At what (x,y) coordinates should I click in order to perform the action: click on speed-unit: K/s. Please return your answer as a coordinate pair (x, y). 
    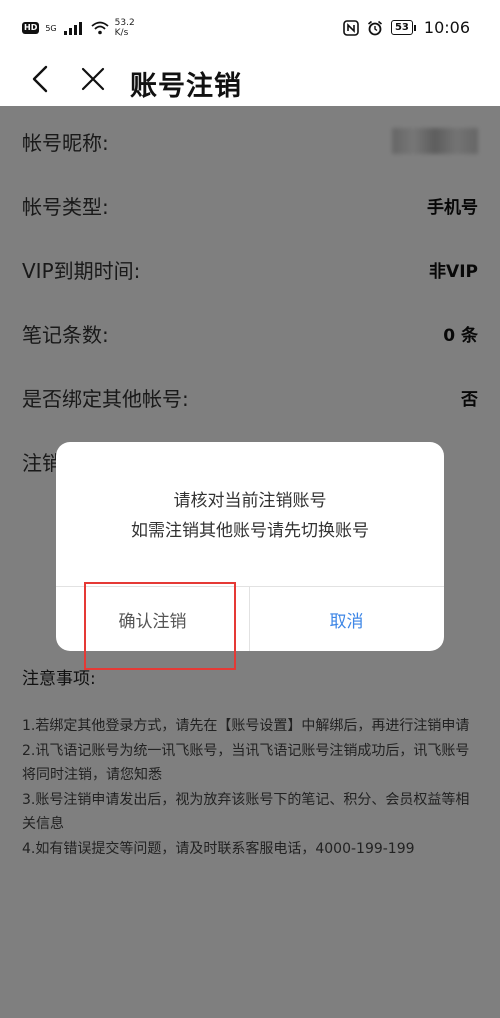
    Looking at the image, I should click on (121, 33).